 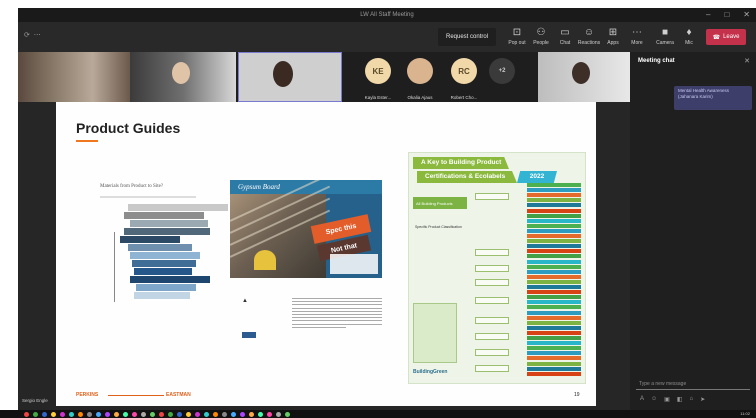 I want to click on format-icon: A, so click(x=642, y=399).